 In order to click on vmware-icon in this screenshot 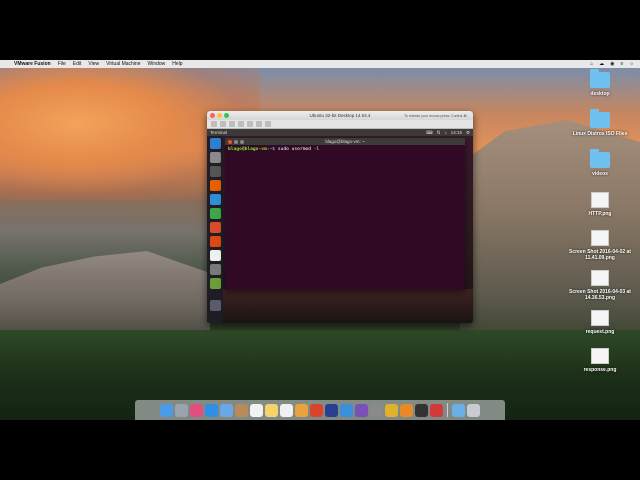, I will do `click(406, 410)`.